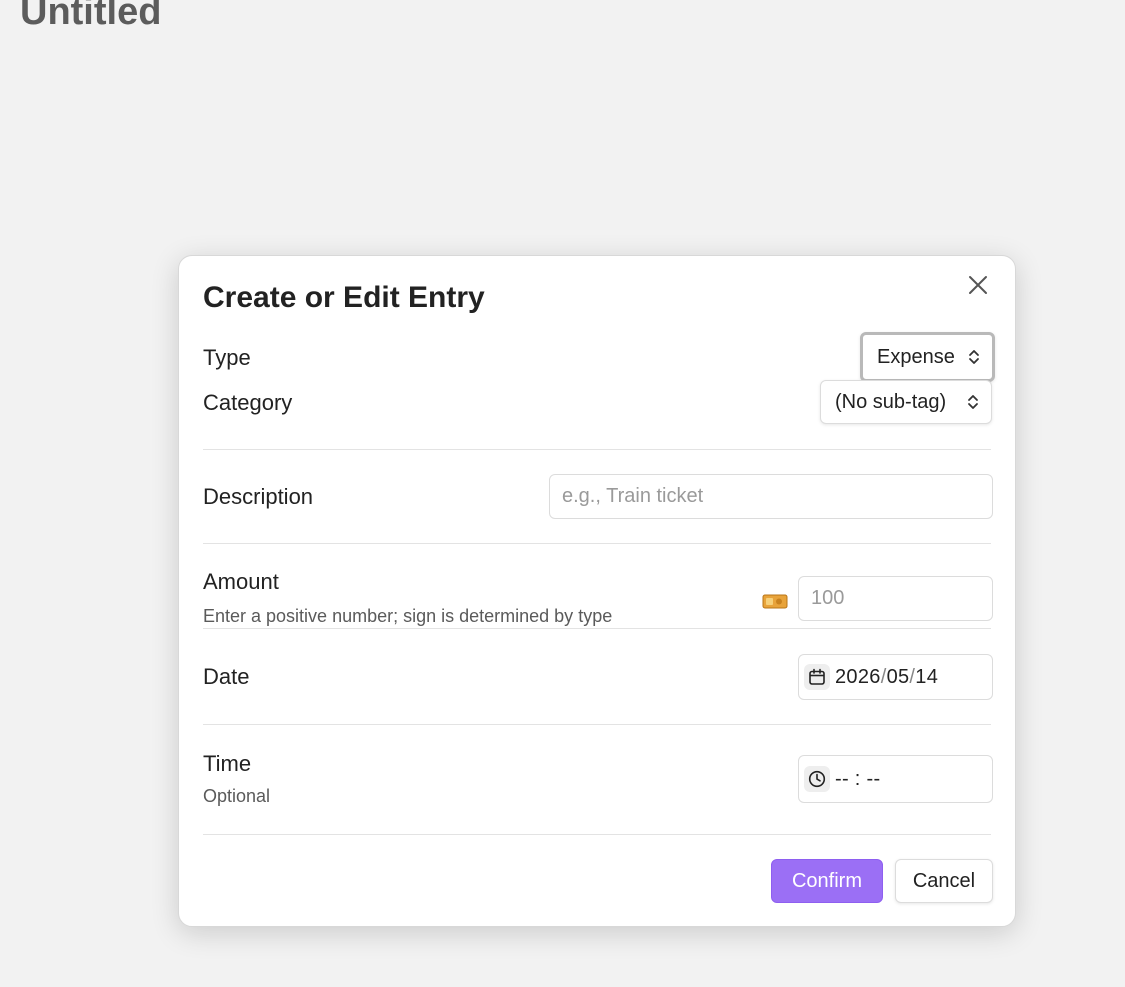 This screenshot has width=1125, height=987. What do you see at coordinates (926, 677) in the screenshot?
I see `date-day: 14` at bounding box center [926, 677].